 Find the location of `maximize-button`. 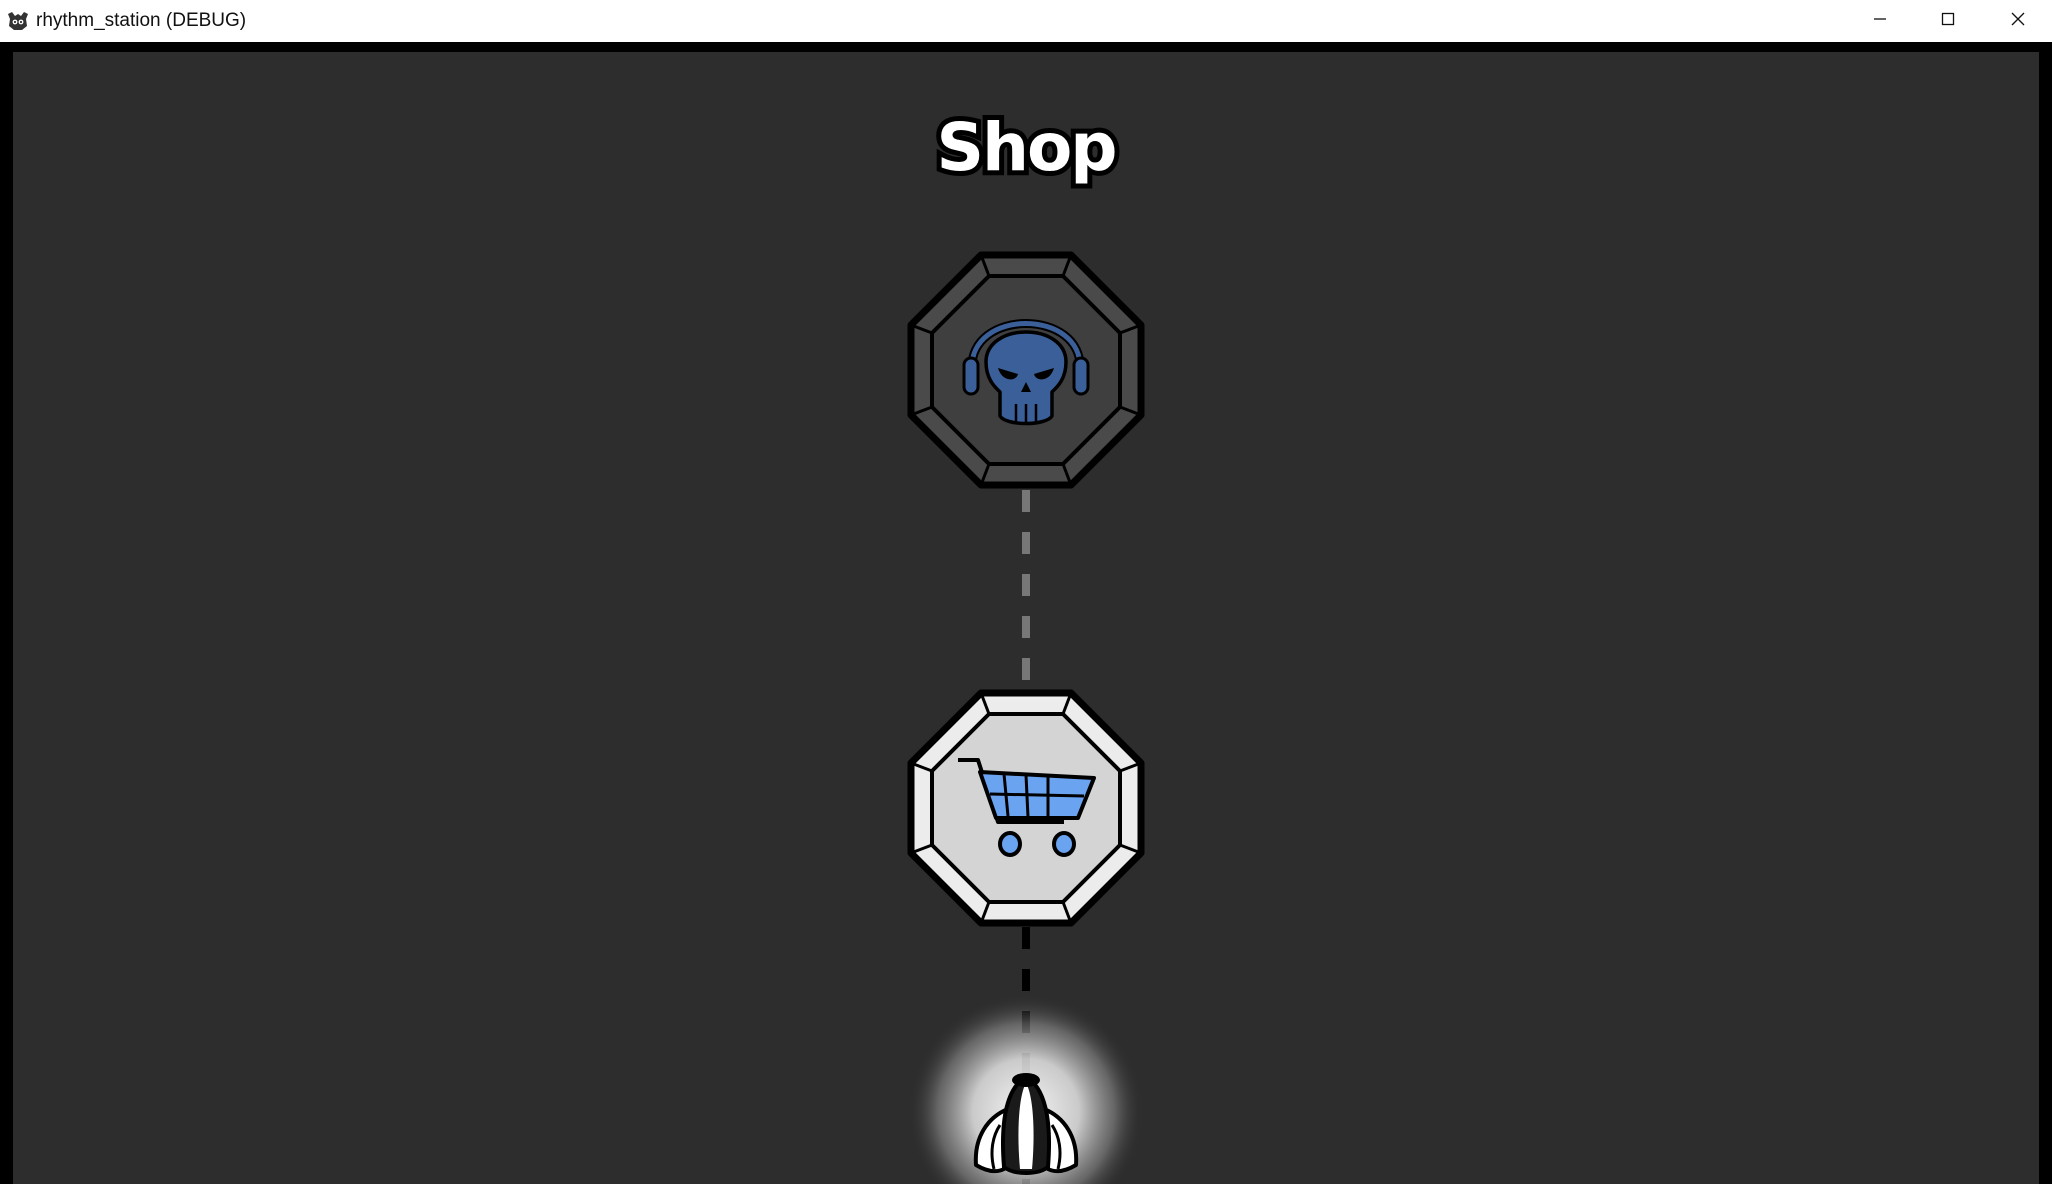

maximize-button is located at coordinates (1948, 21).